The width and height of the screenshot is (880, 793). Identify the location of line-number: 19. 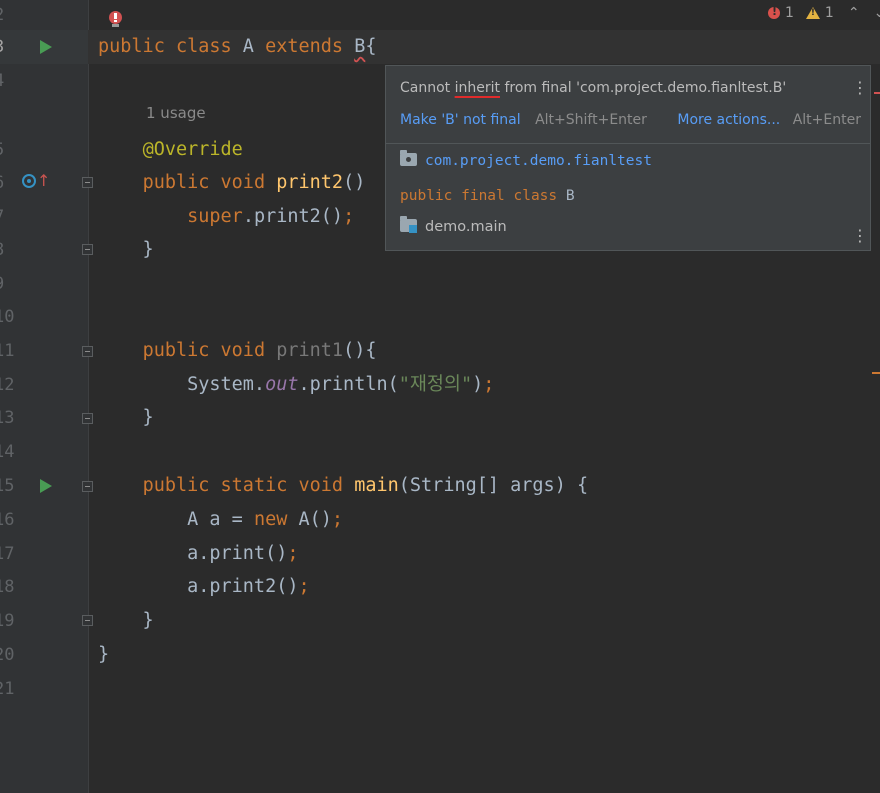
(7, 621).